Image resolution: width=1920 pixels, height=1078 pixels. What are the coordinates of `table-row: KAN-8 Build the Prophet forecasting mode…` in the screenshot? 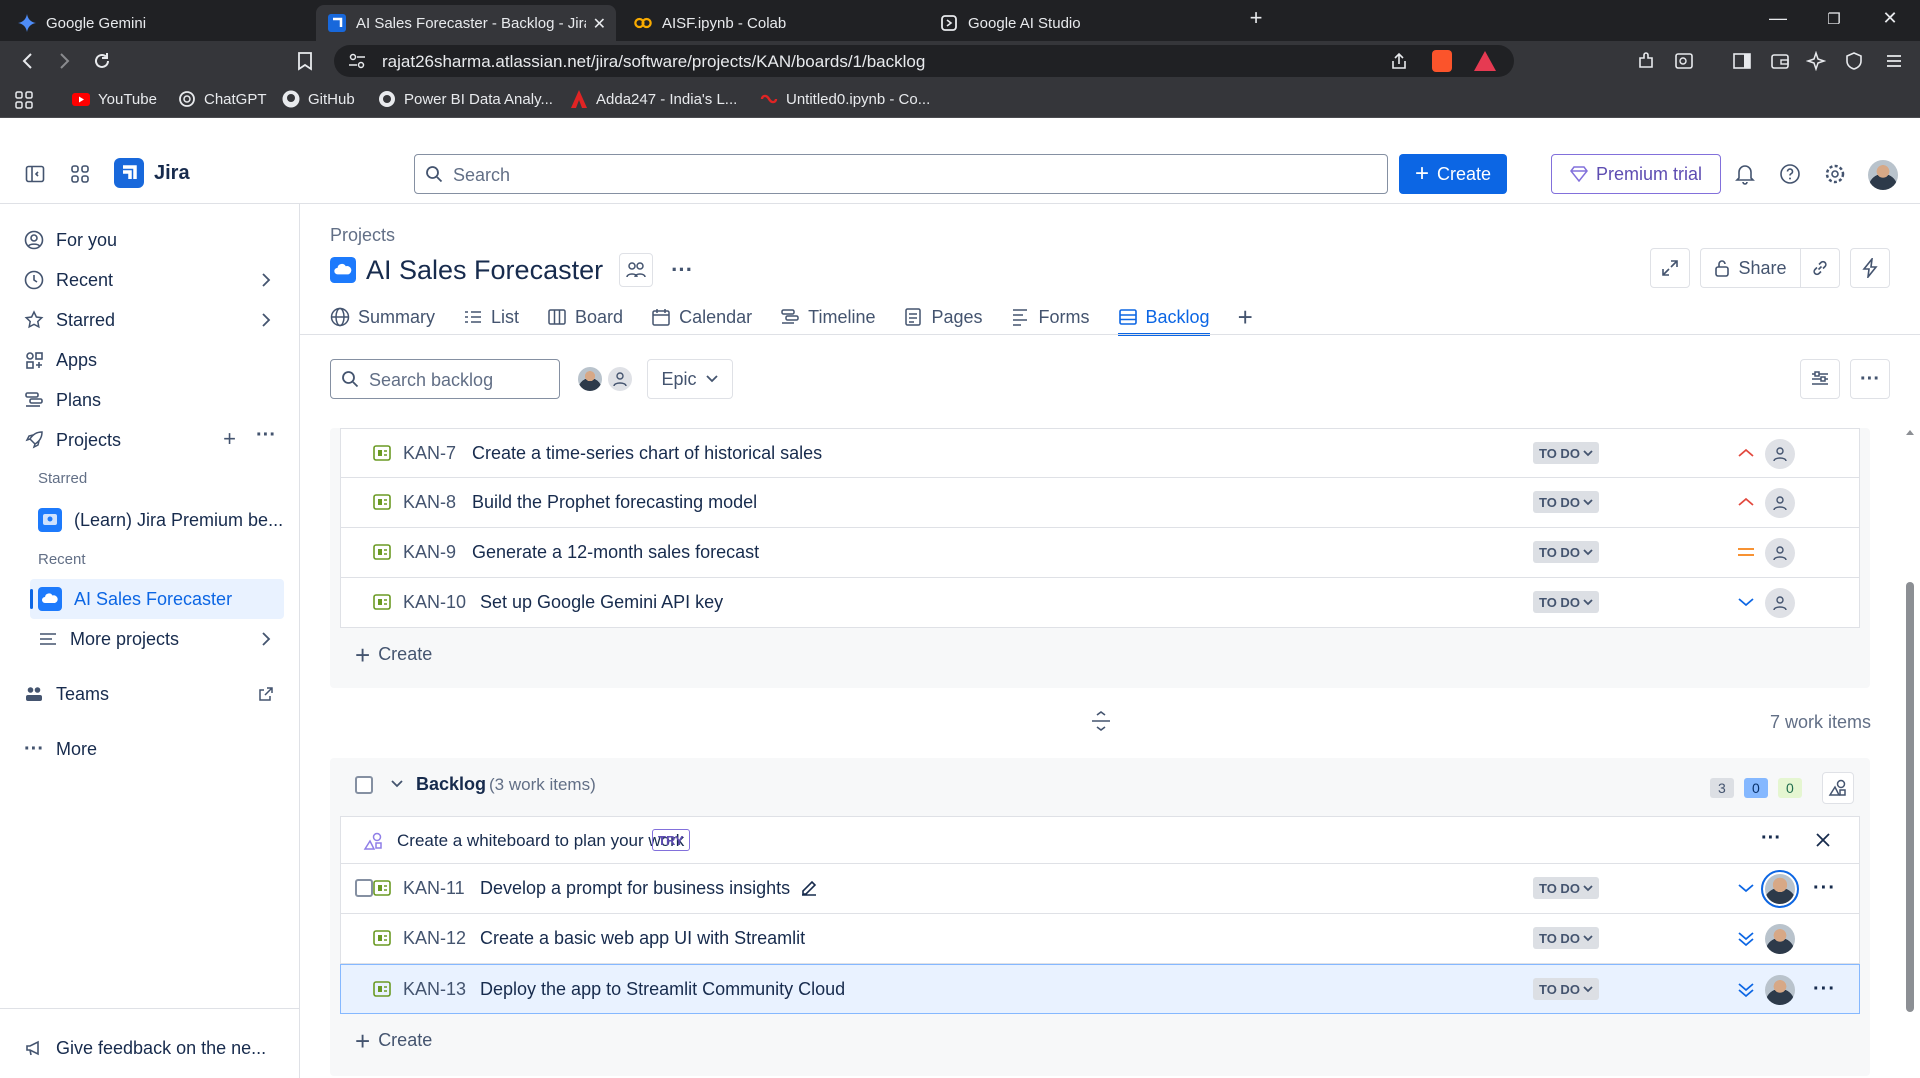 It's located at (1100, 503).